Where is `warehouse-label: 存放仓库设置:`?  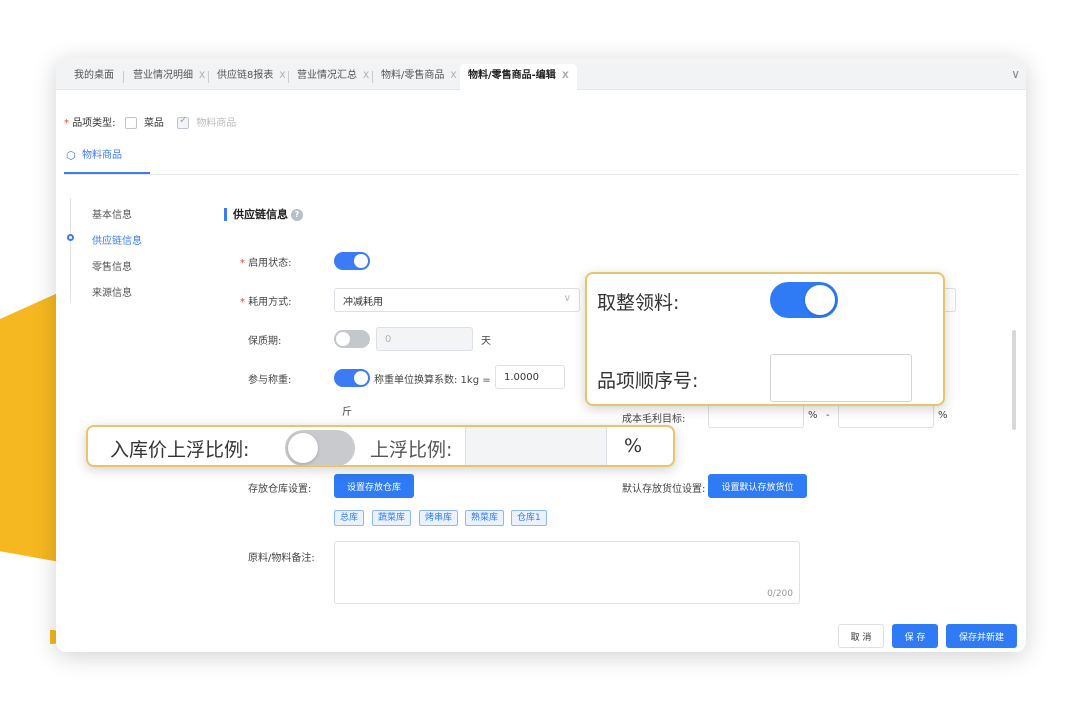
warehouse-label: 存放仓库设置: is located at coordinates (280, 489).